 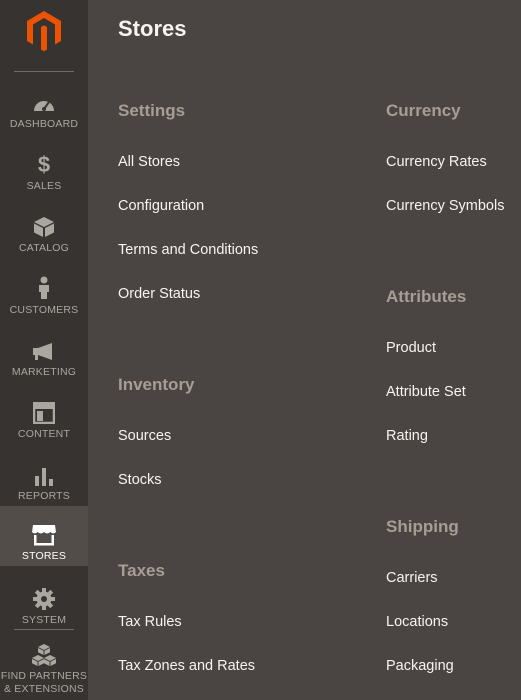 I want to click on nav-item-content: CONTENT, so click(x=44, y=415).